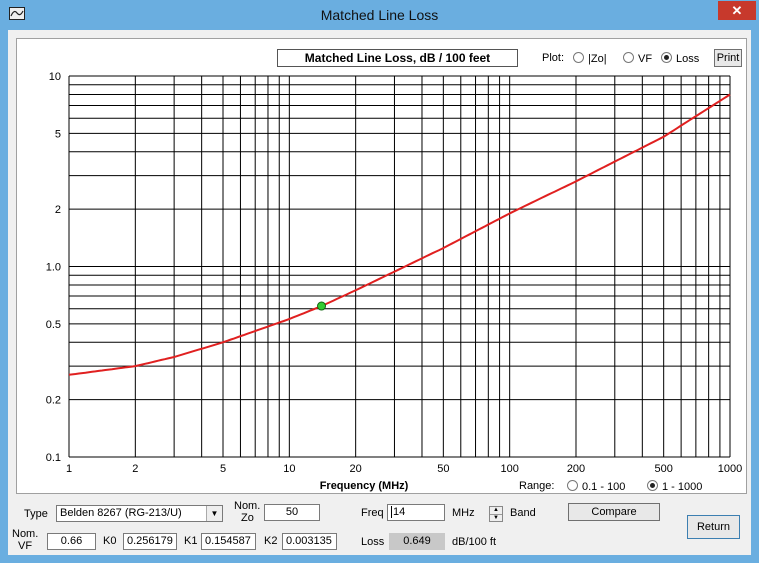  I want to click on x-tick-label: 200, so click(576, 469).